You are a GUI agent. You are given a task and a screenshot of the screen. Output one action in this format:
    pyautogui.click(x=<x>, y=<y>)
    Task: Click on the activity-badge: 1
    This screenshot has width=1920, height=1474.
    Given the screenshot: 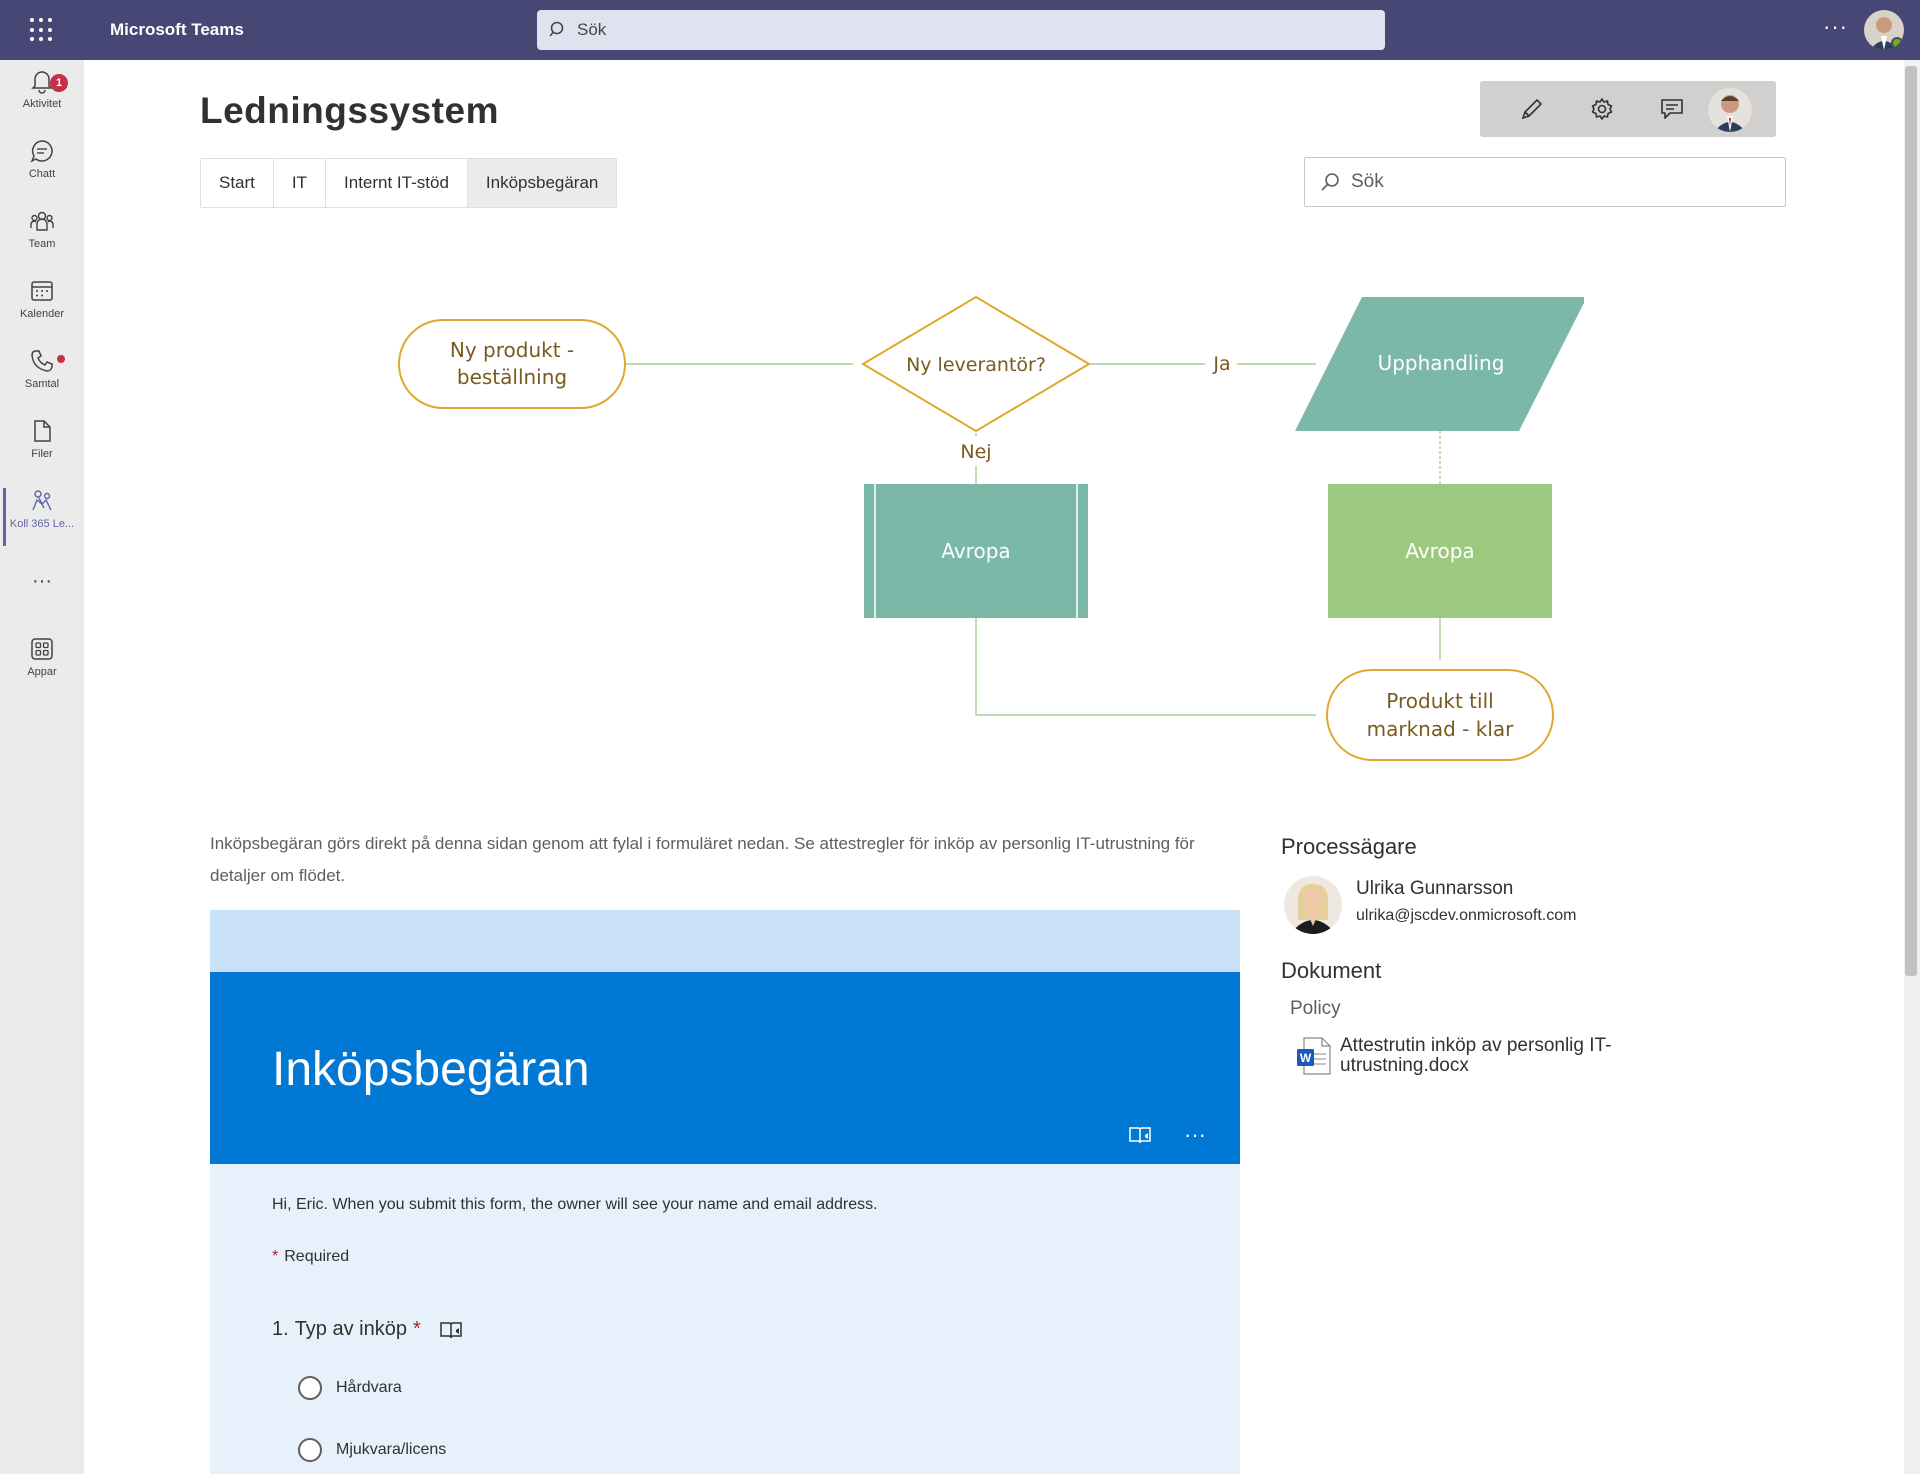 What is the action you would take?
    pyautogui.click(x=59, y=83)
    